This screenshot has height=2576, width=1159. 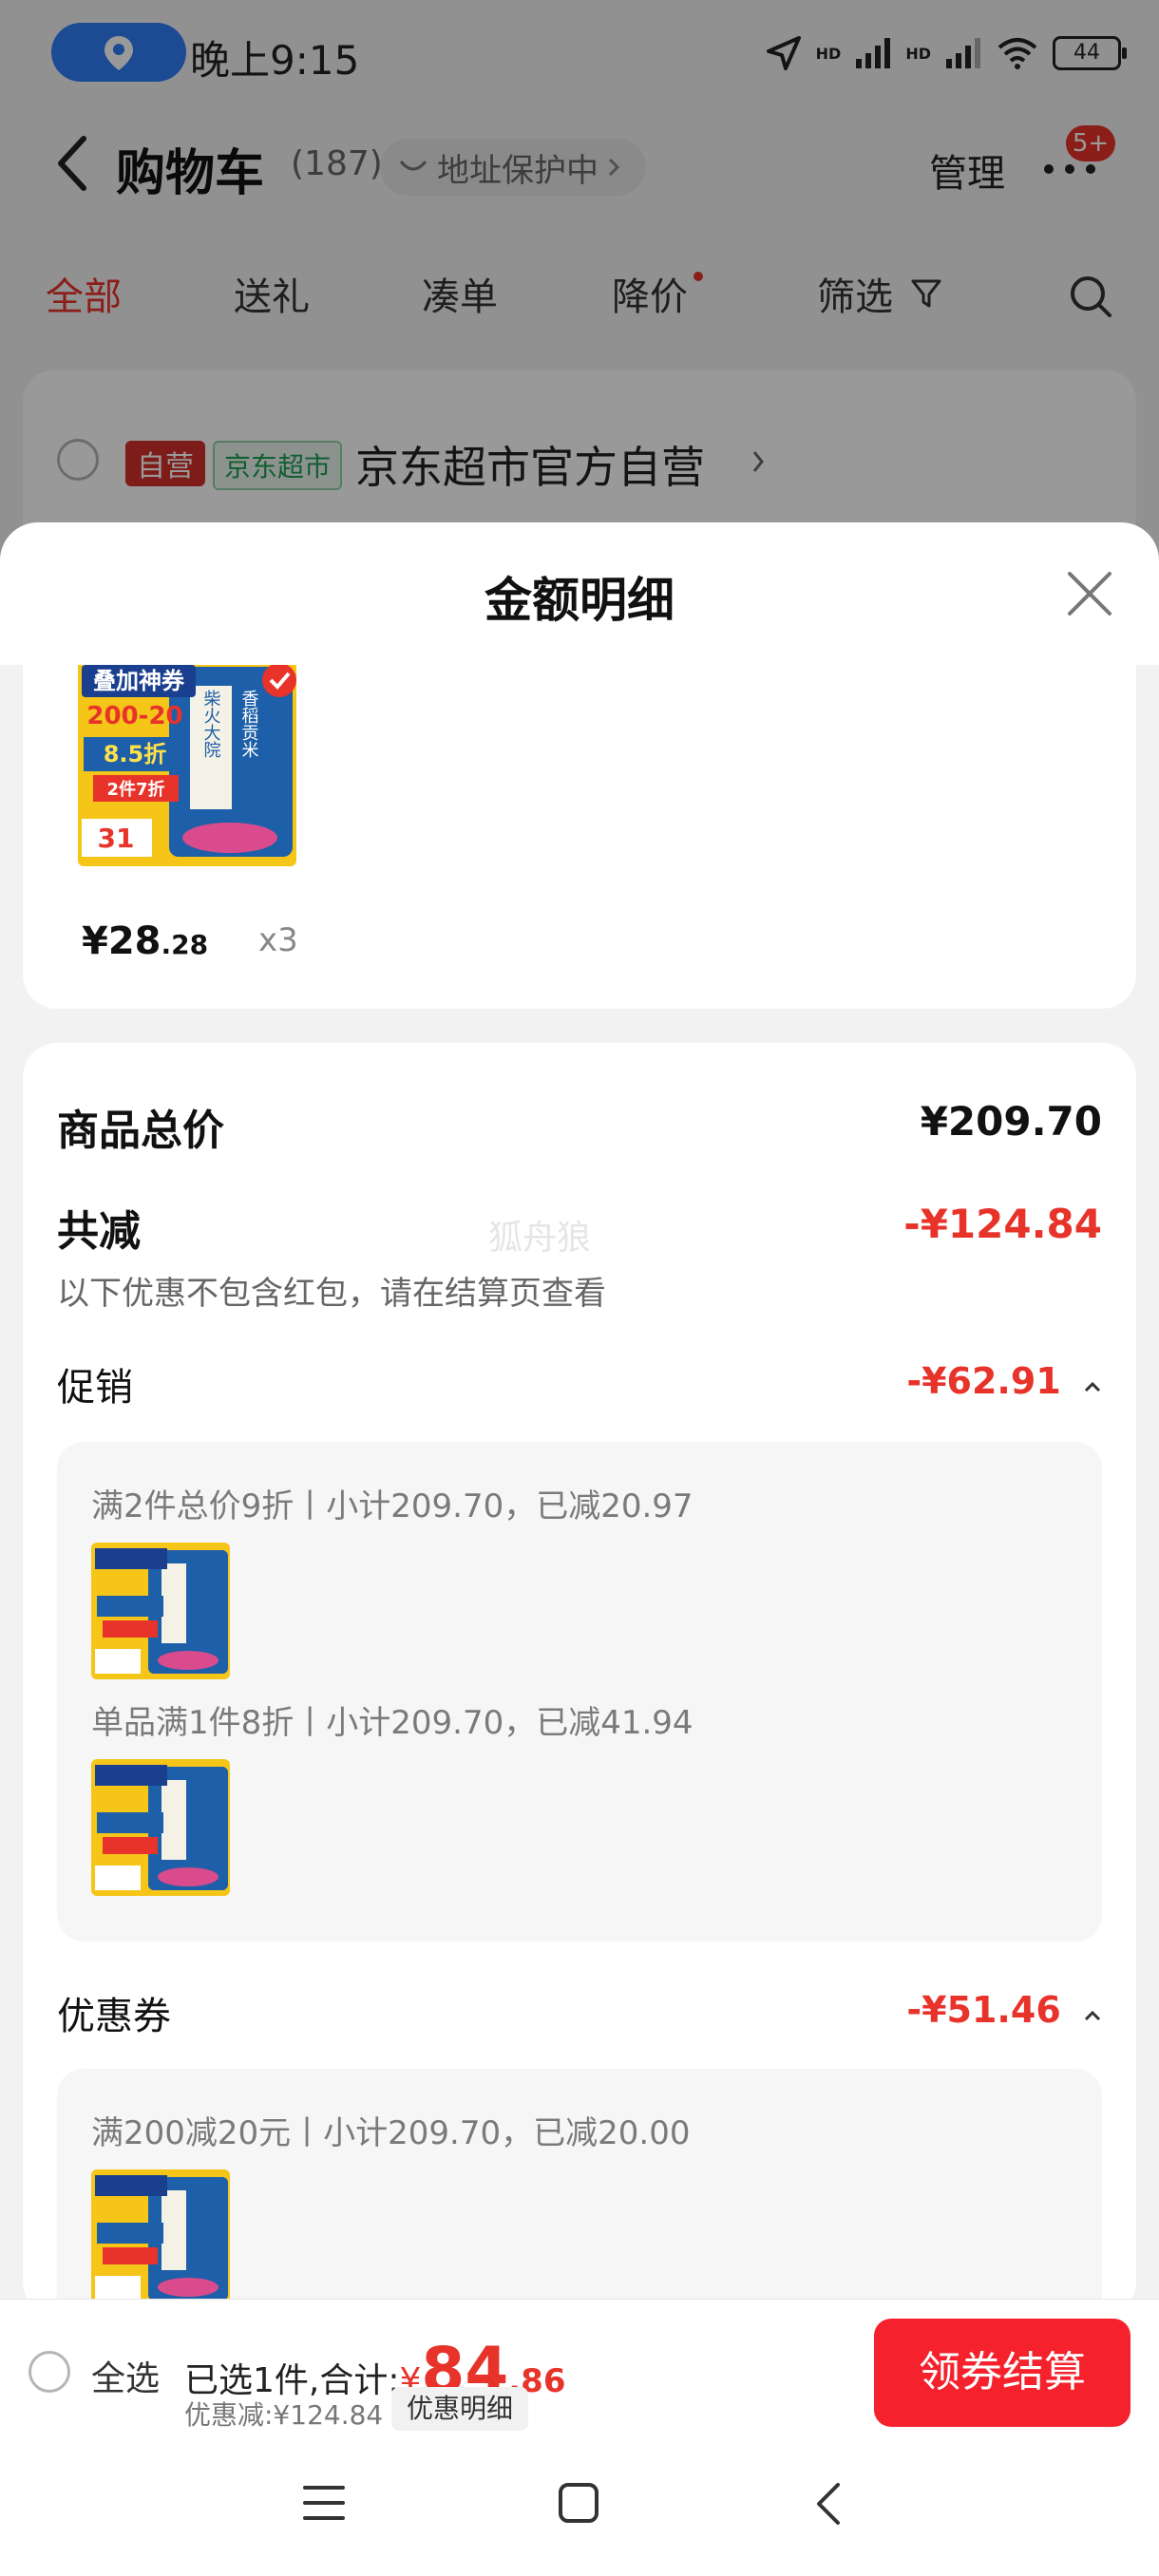 I want to click on deal-label: 2件7折, so click(x=135, y=789).